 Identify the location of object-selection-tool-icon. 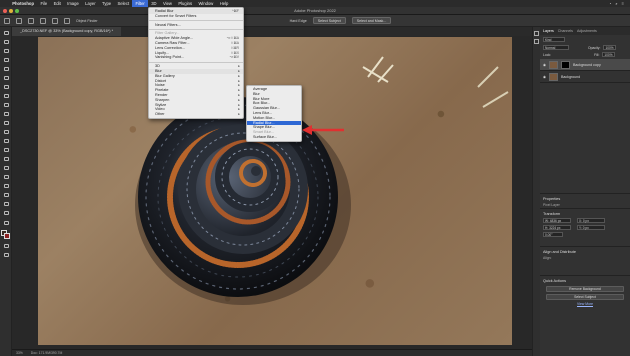
(6, 60).